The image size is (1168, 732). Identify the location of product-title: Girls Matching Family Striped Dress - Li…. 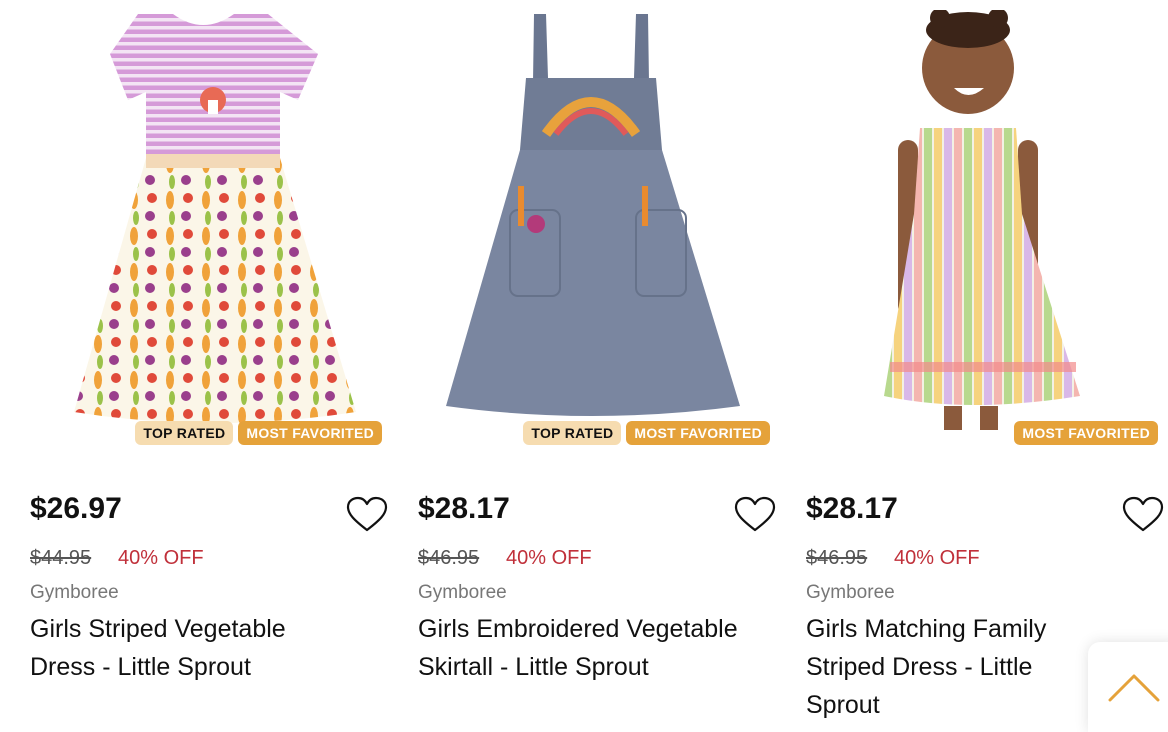
(956, 667).